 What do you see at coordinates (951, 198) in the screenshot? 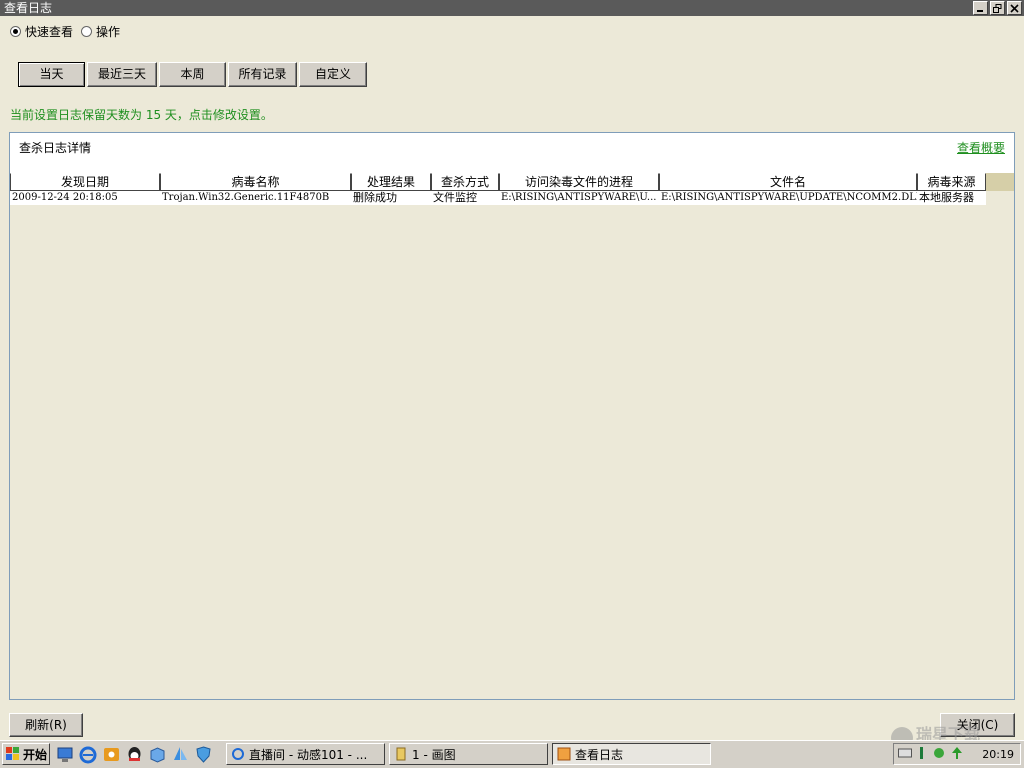
I see `cell-source: 本地服务器` at bounding box center [951, 198].